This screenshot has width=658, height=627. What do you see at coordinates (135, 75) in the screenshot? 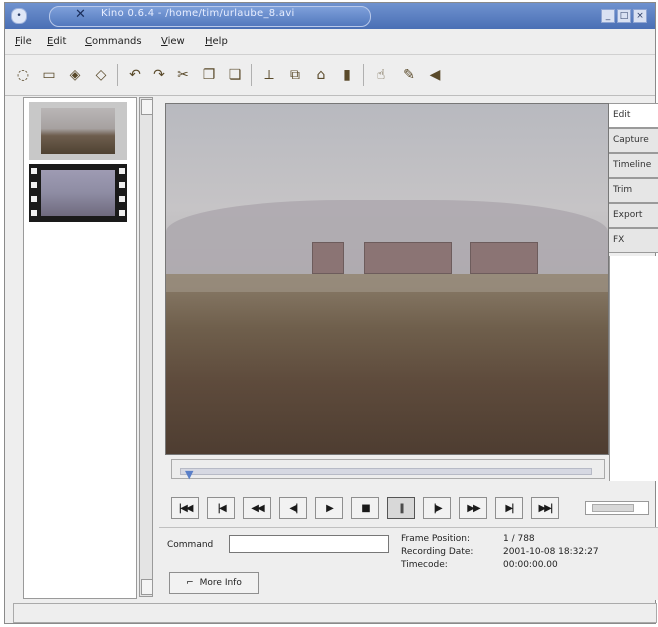
I see `undo-icon: ↶` at bounding box center [135, 75].